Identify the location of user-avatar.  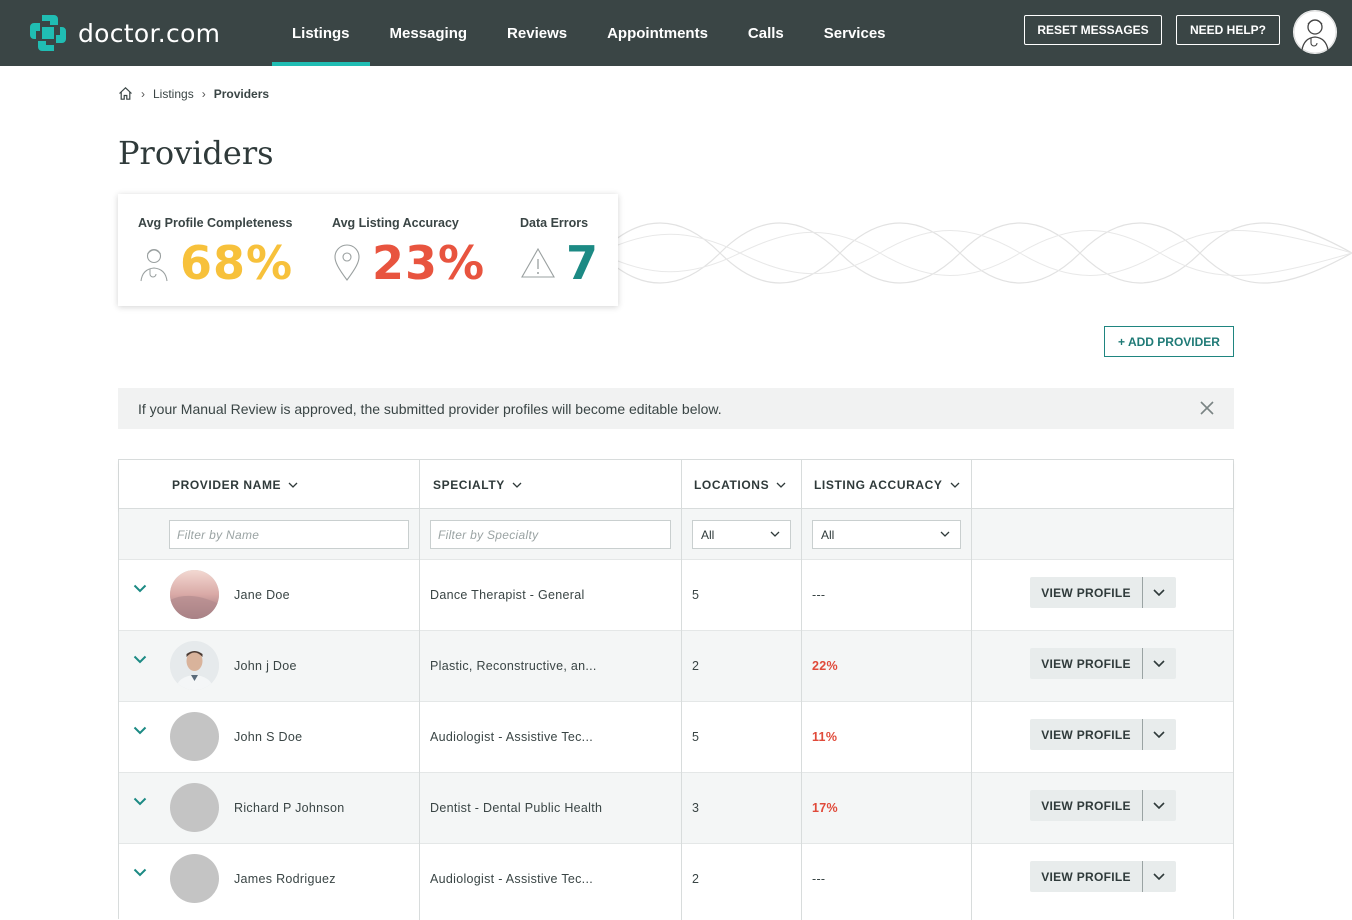
(1315, 32).